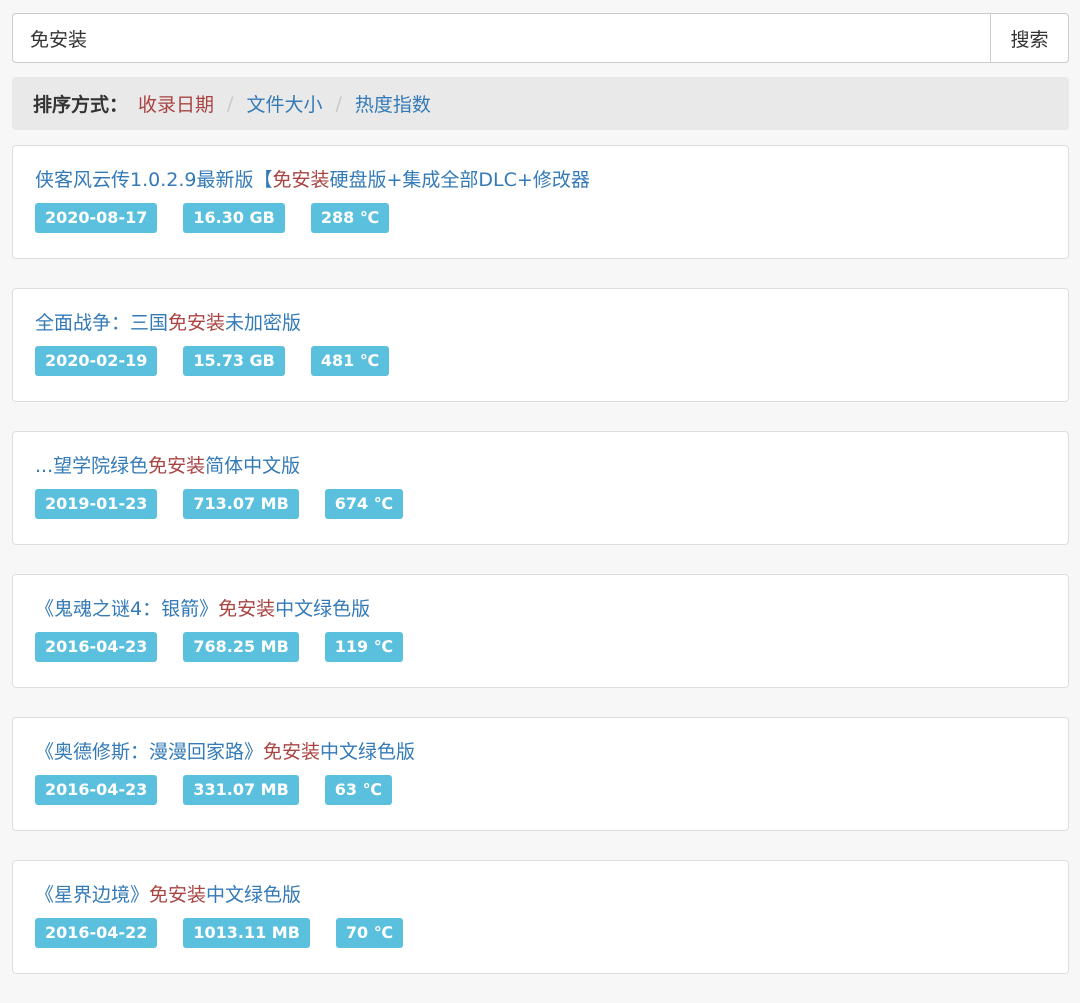 This screenshot has height=1003, width=1080. I want to click on size-badge: 1013.11 MB, so click(246, 933).